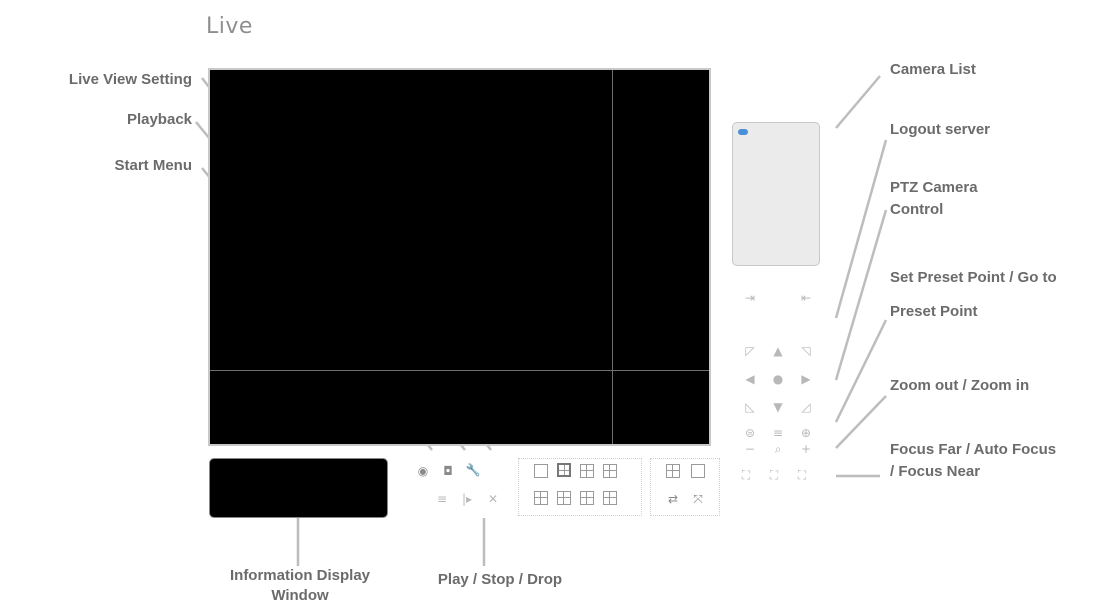  I want to click on swap-icon: ⇄, so click(673, 500).